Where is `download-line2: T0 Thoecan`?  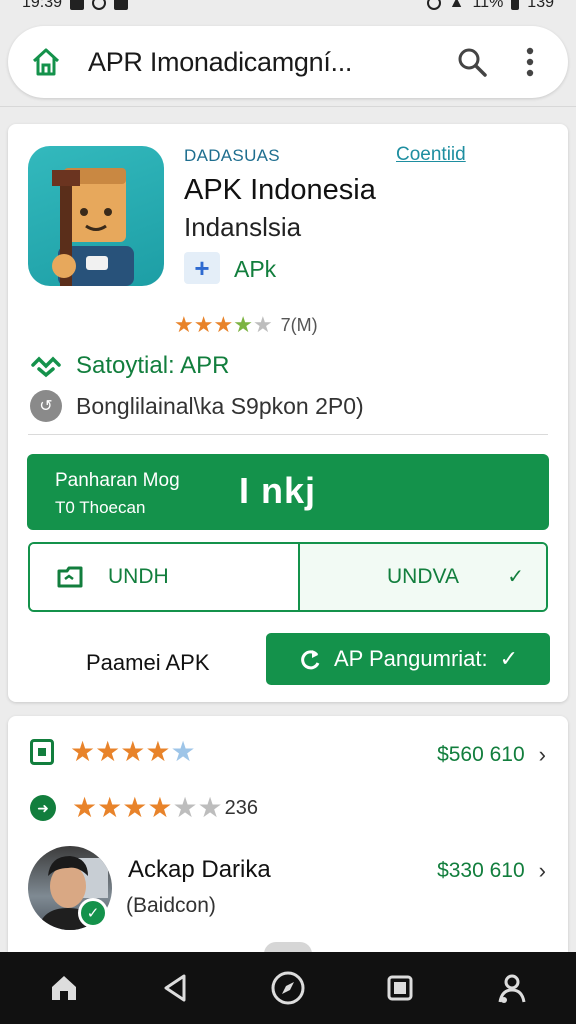 download-line2: T0 Thoecan is located at coordinates (100, 507).